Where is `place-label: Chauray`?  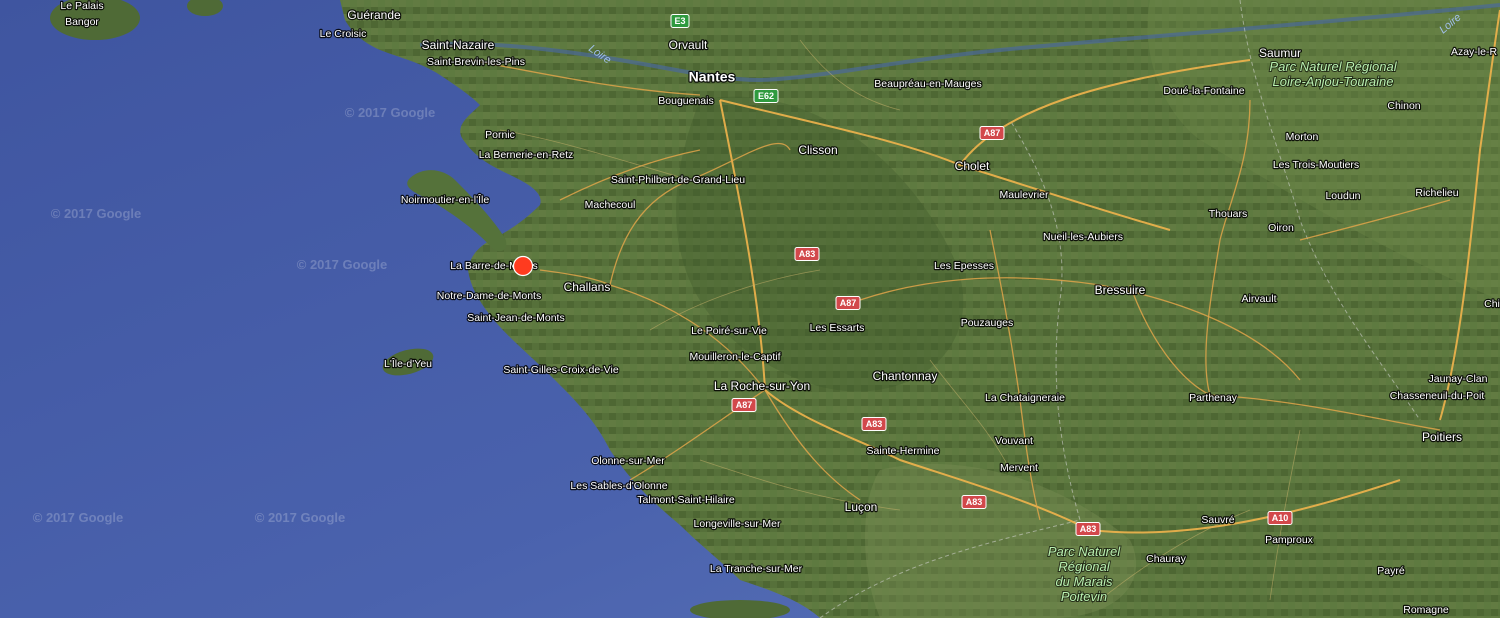
place-label: Chauray is located at coordinates (1166, 559).